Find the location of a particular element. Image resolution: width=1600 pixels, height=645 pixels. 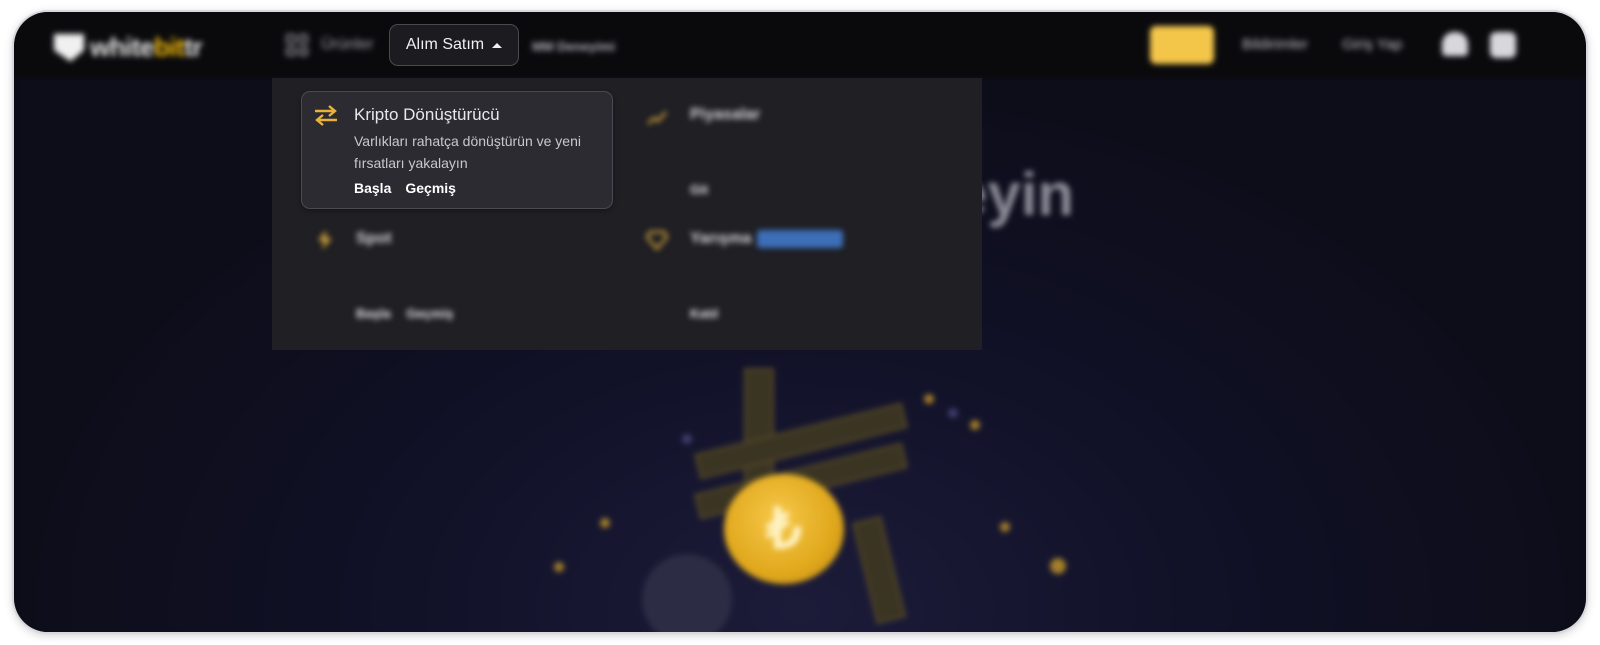

caret-up-icon is located at coordinates (497, 45).